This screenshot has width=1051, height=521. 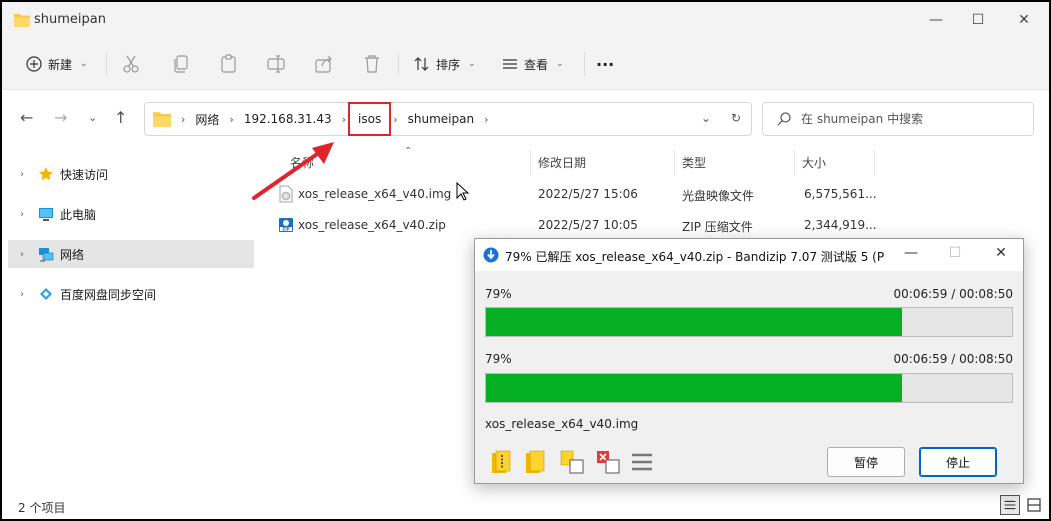 What do you see at coordinates (605, 64) in the screenshot?
I see `more-options-button: ···` at bounding box center [605, 64].